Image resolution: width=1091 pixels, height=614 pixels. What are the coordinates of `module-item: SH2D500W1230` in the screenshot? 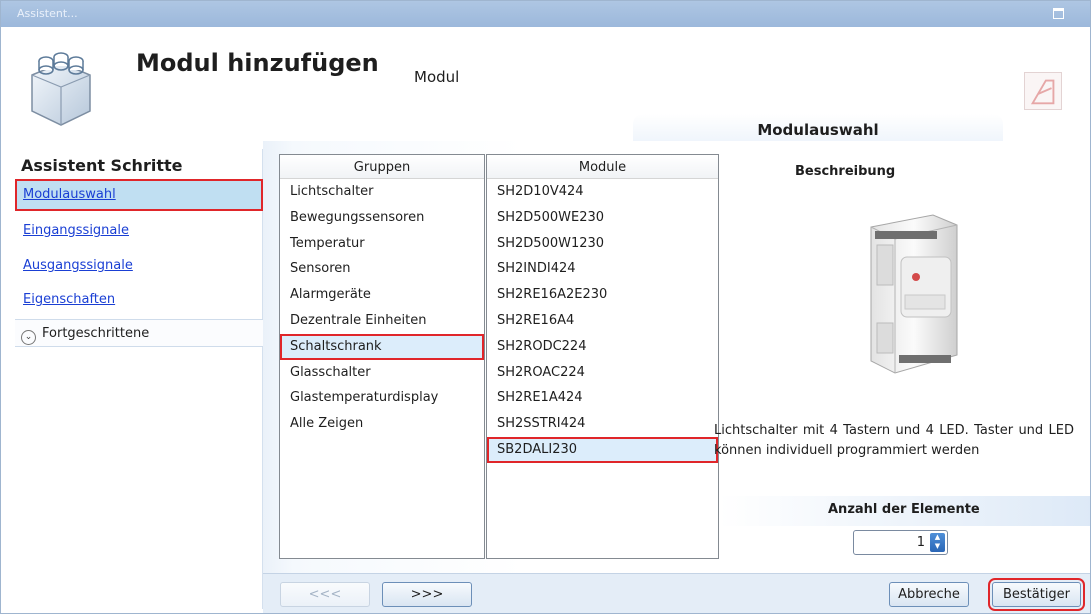 It's located at (602, 244).